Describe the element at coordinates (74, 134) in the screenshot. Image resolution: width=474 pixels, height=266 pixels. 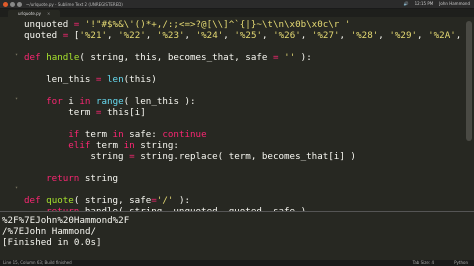
I see `code-token: if` at that location.